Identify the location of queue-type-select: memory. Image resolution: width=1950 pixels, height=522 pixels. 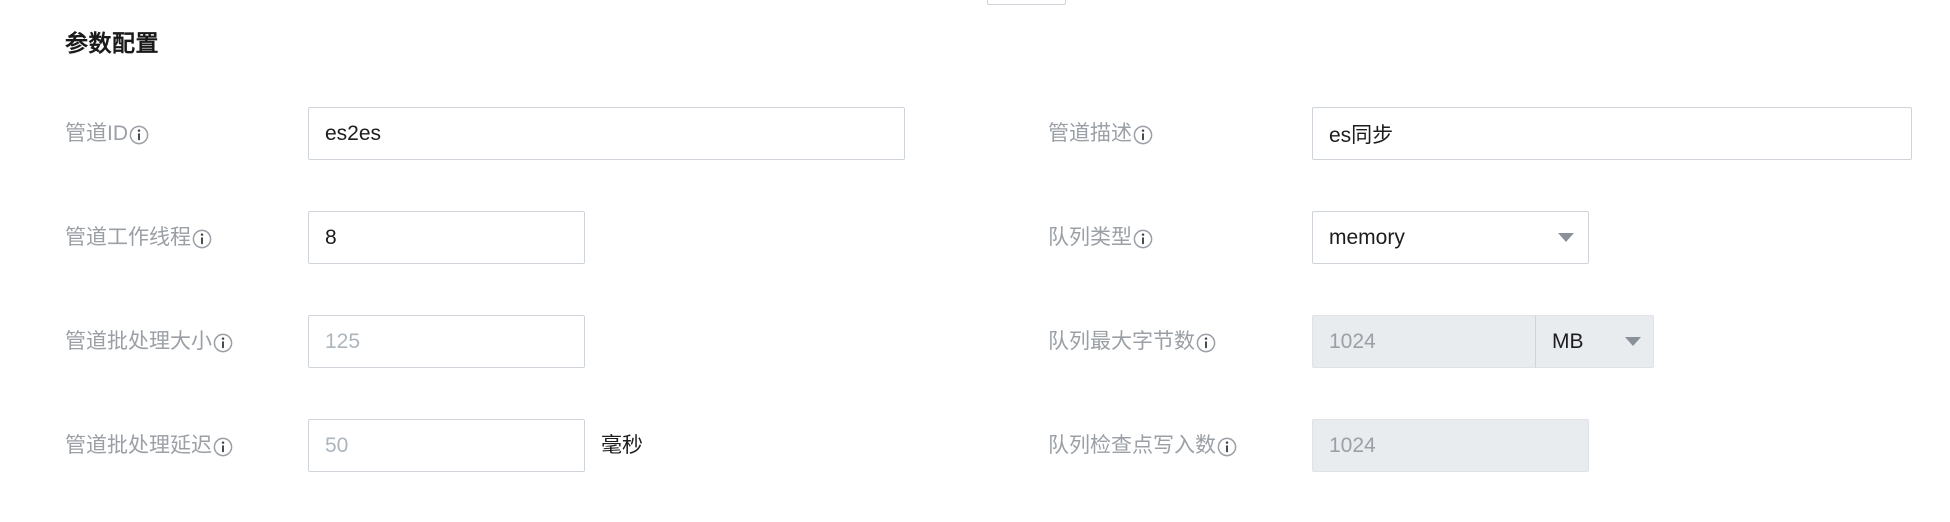
(1450, 237).